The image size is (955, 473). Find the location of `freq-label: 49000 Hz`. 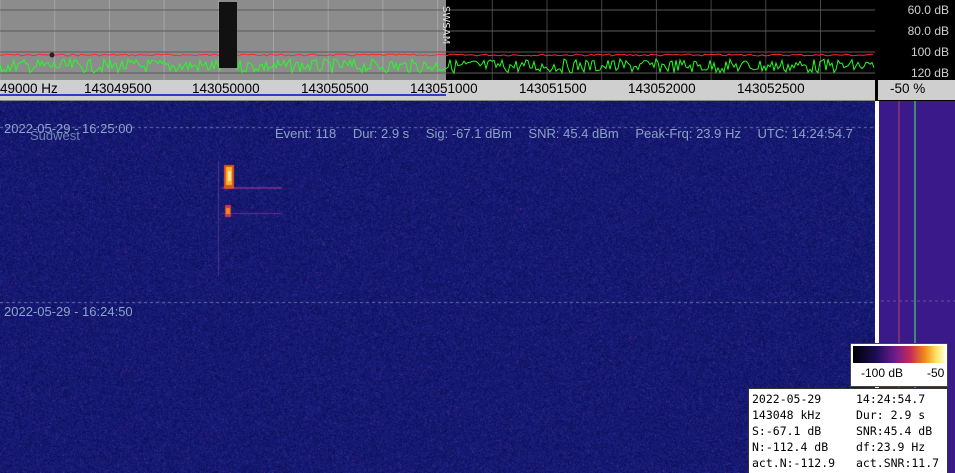

freq-label: 49000 Hz is located at coordinates (29, 88).